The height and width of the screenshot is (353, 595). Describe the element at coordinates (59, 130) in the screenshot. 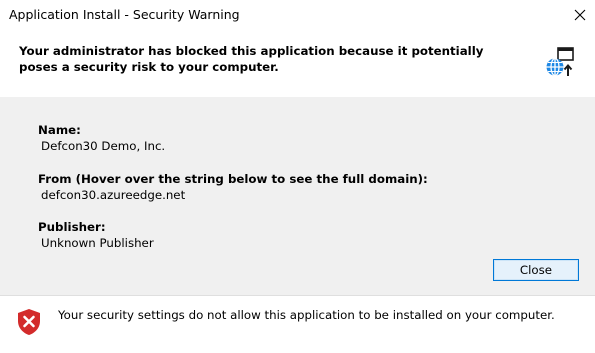

I see `name-label: Name:` at that location.